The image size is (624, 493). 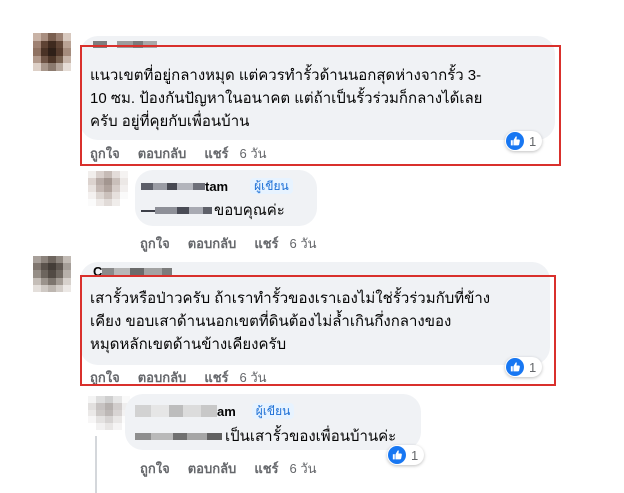 I want to click on reaction-summary: 1, so click(x=406, y=455).